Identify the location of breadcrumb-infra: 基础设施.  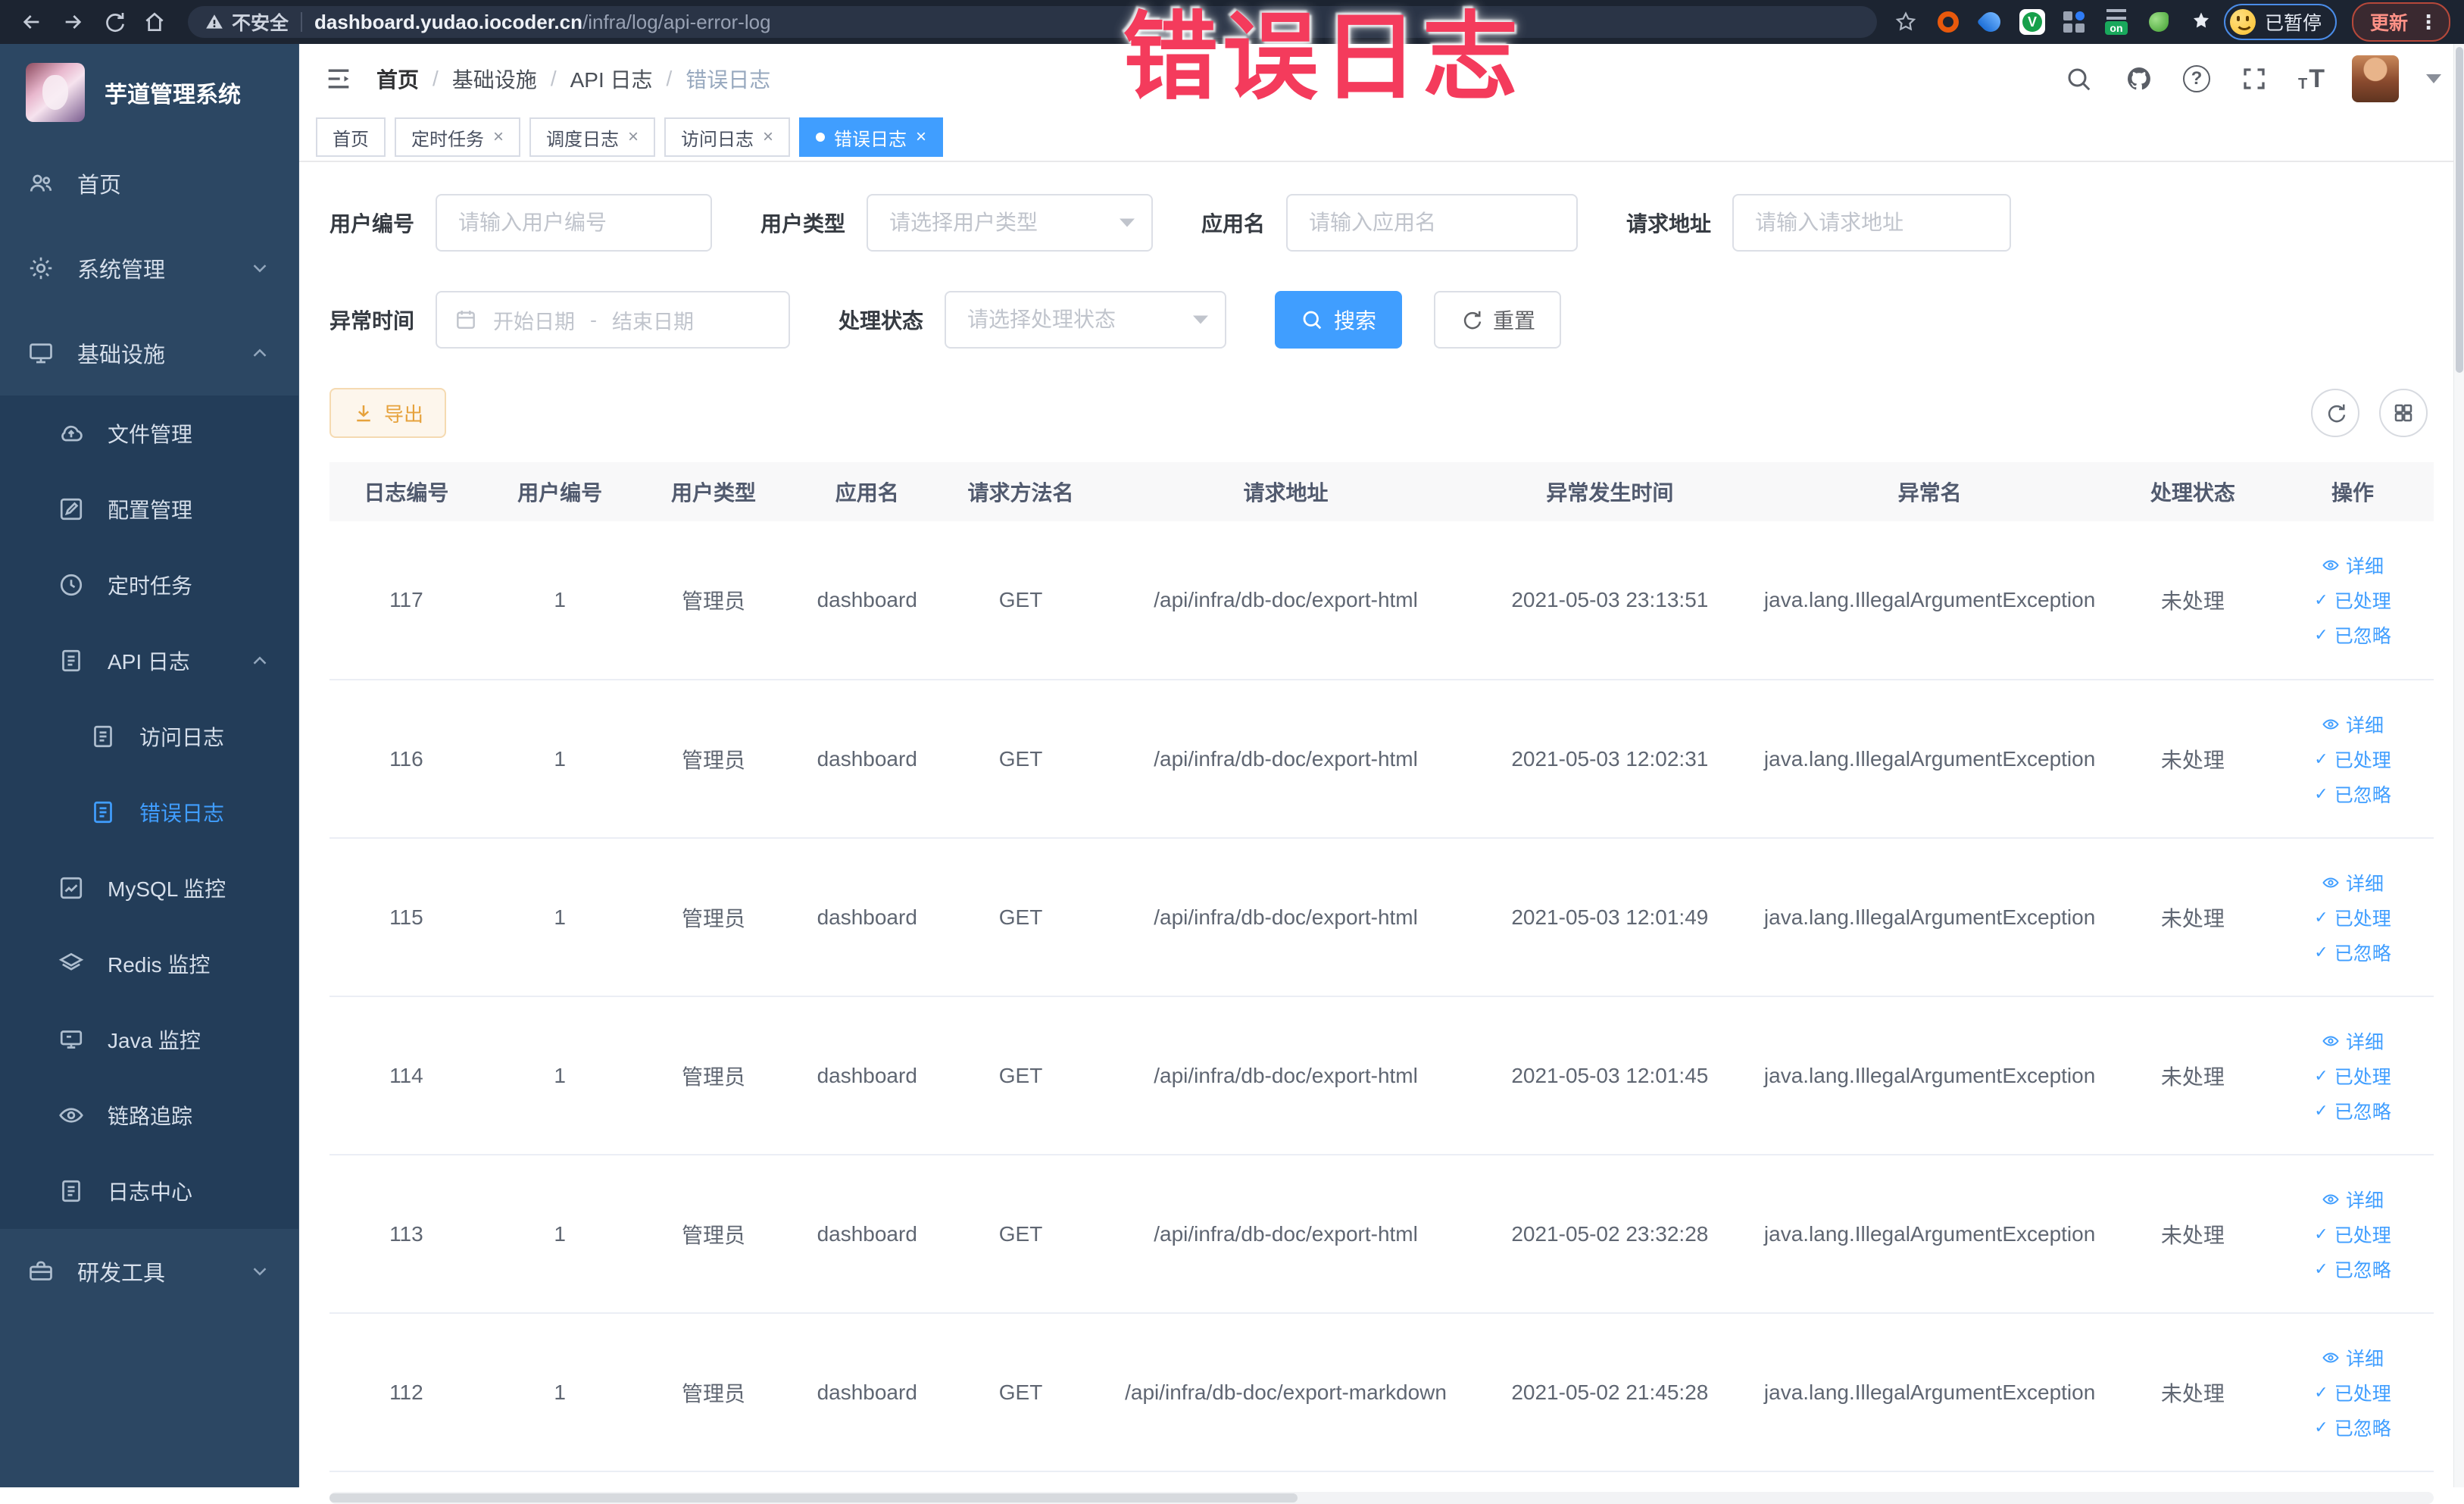
(494, 79).